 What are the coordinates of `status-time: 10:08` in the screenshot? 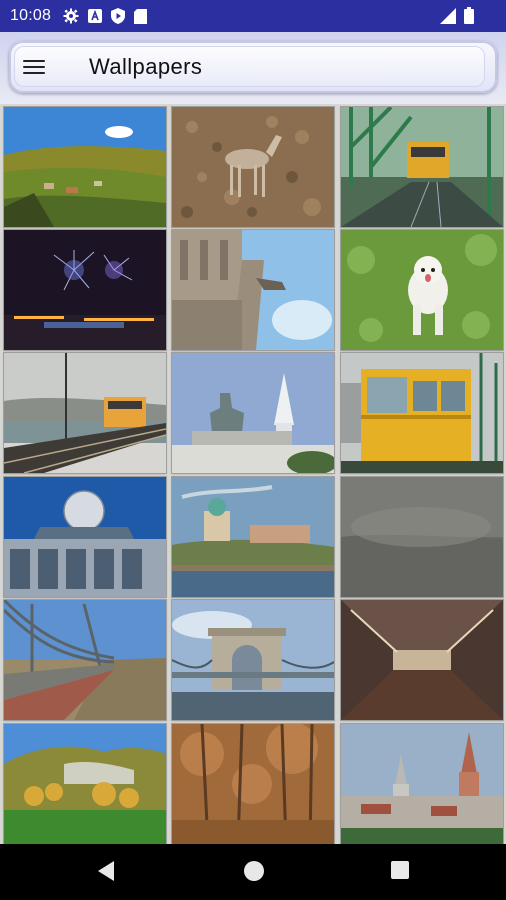 It's located at (31, 15).